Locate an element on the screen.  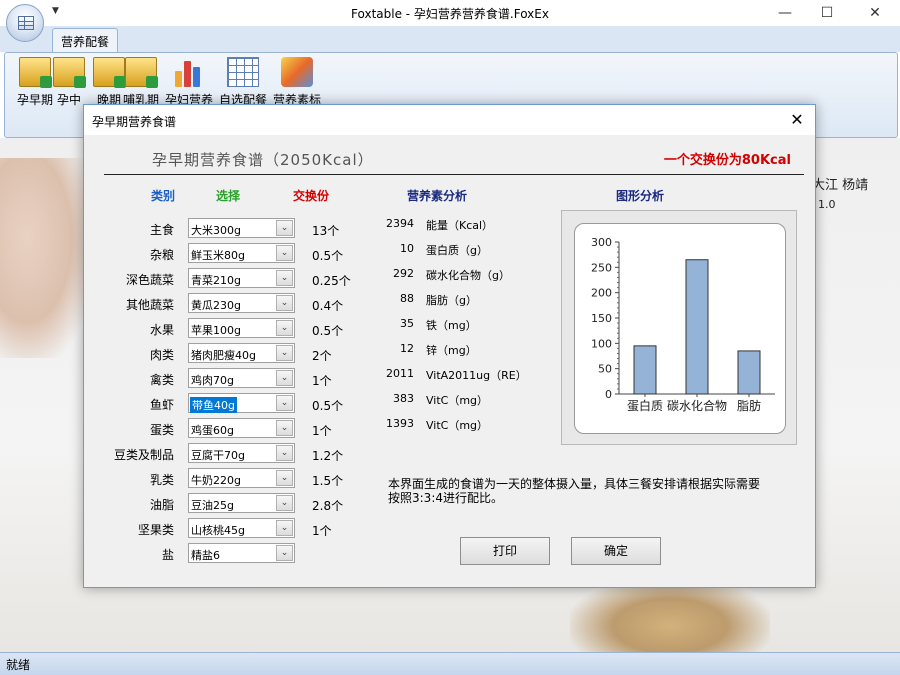
food-choice-value: 鲜玉米80g is located at coordinates (218, 255).